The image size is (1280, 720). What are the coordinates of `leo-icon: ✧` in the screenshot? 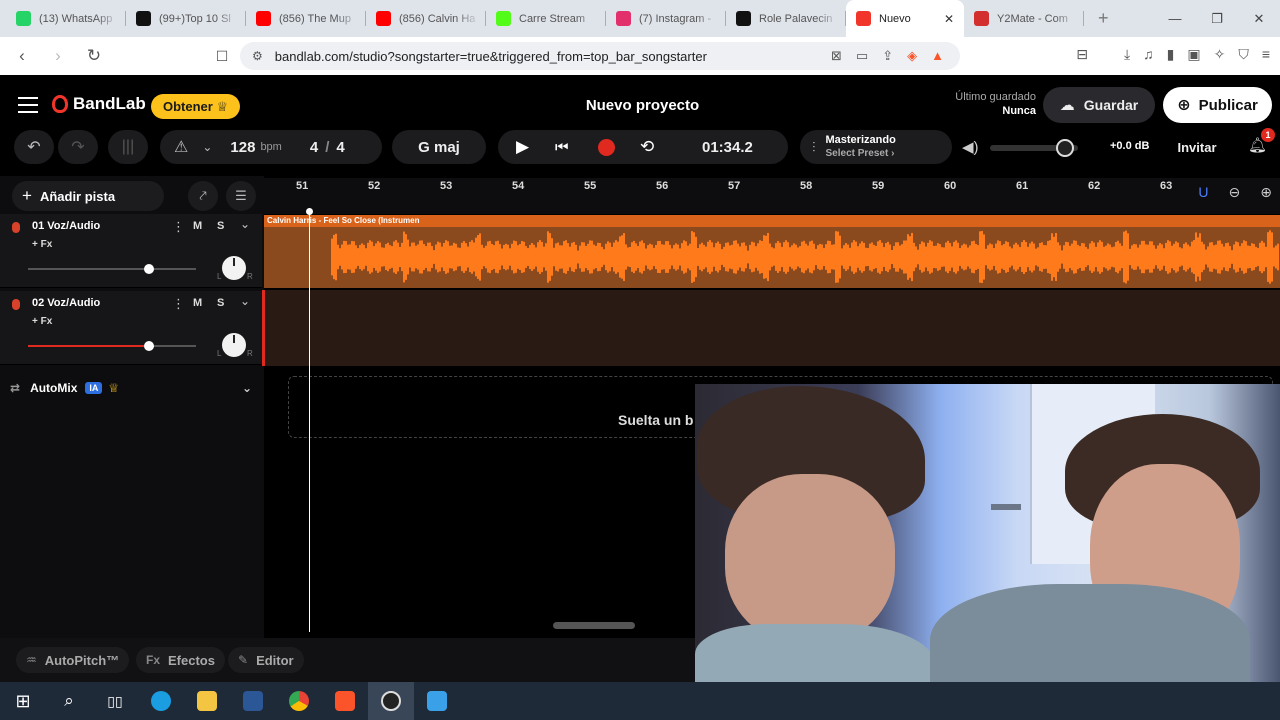 It's located at (1220, 54).